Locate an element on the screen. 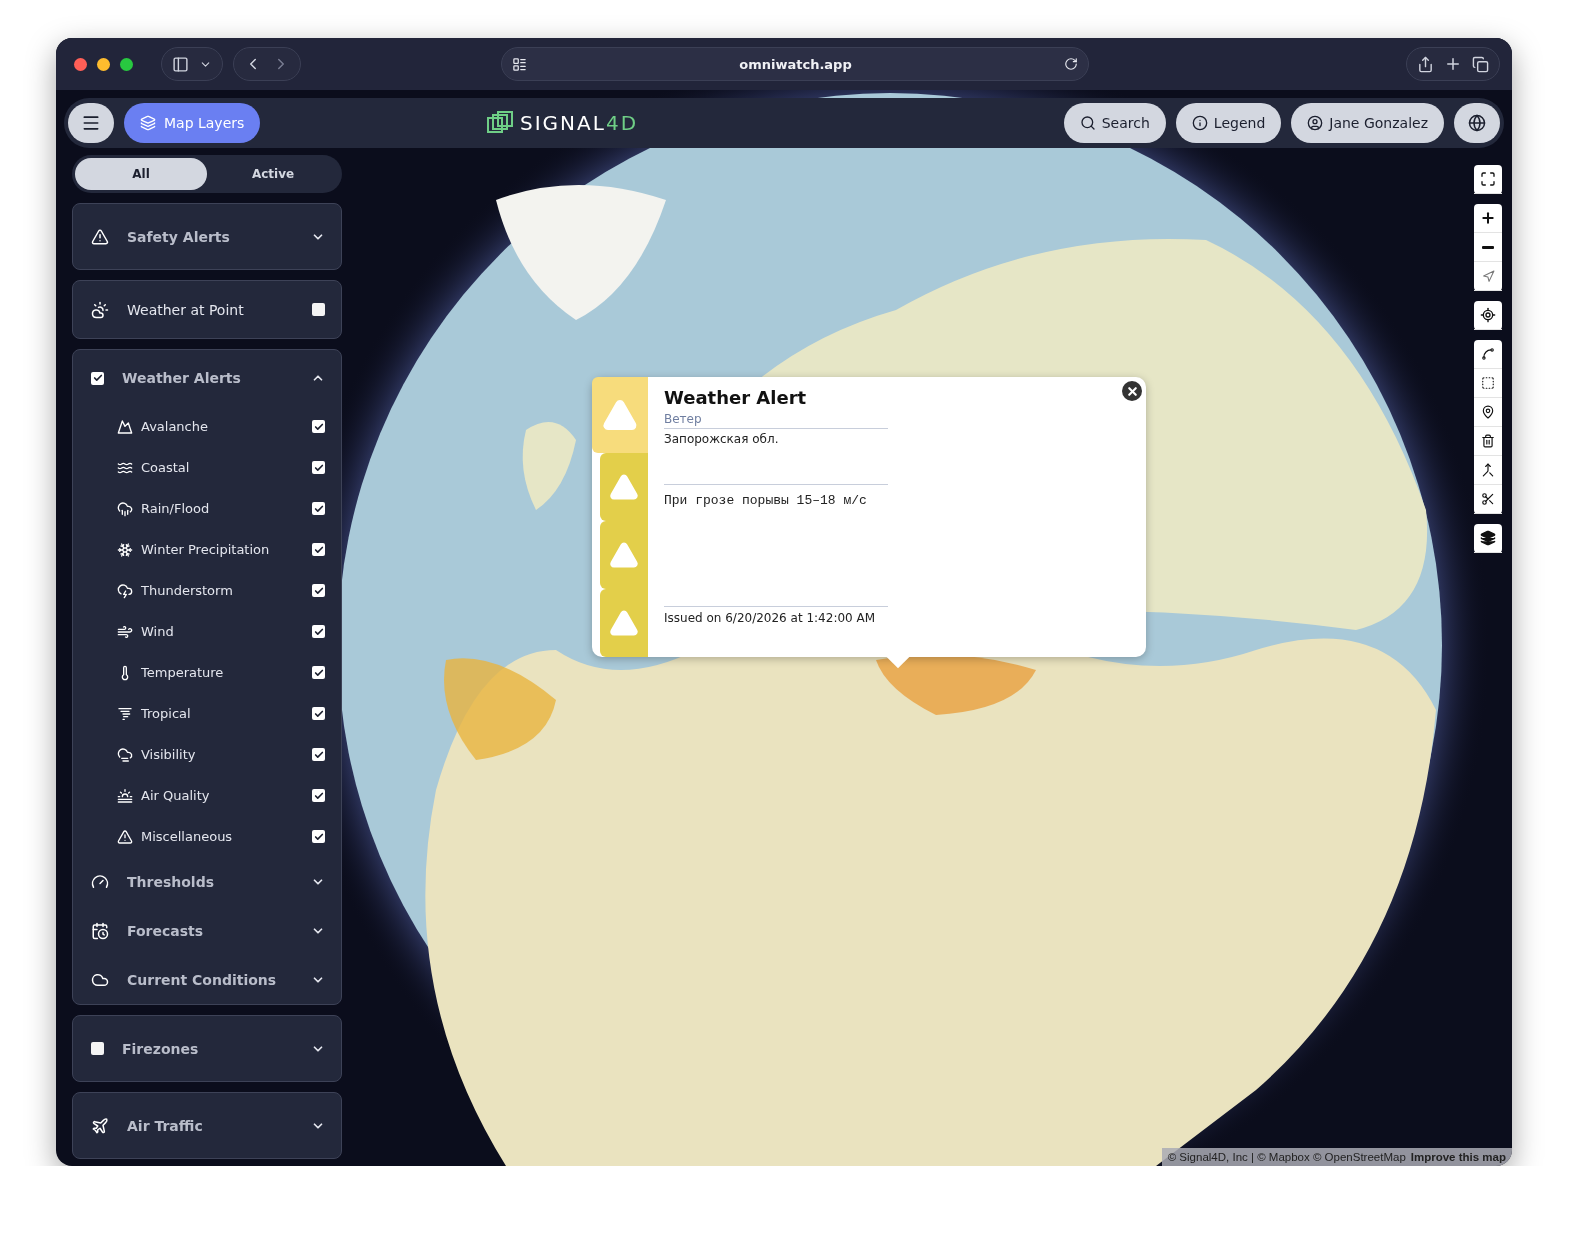 The width and height of the screenshot is (1569, 1242). address-field: omniwatch.app is located at coordinates (795, 64).